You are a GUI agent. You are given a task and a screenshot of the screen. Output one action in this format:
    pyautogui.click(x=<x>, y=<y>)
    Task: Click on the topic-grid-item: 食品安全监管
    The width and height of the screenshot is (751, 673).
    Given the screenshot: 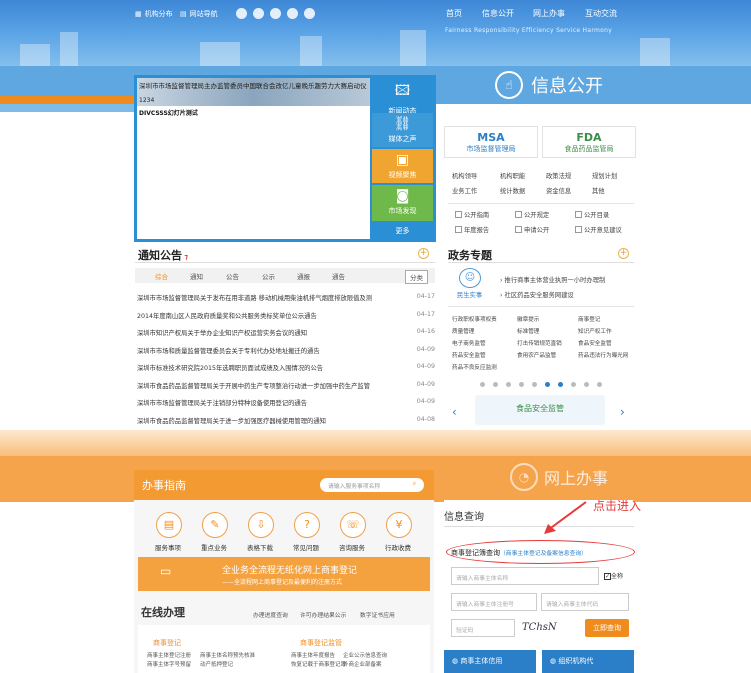 What is the action you would take?
    pyautogui.click(x=595, y=343)
    